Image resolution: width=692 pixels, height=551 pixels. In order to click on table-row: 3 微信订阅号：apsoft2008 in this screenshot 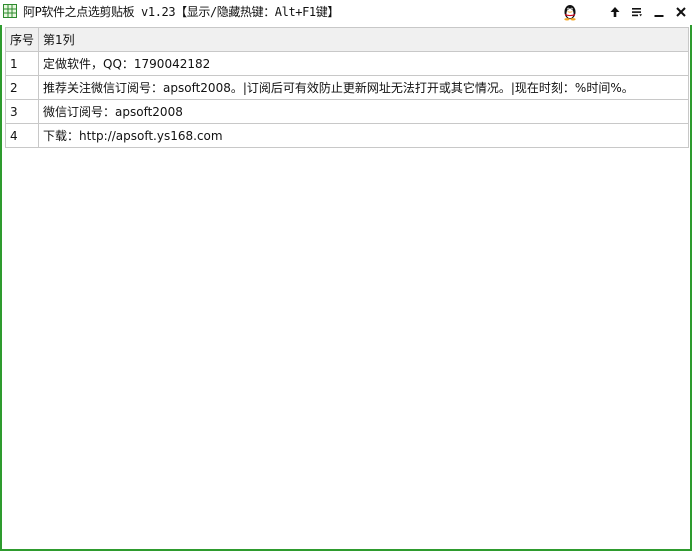, I will do `click(346, 111)`.